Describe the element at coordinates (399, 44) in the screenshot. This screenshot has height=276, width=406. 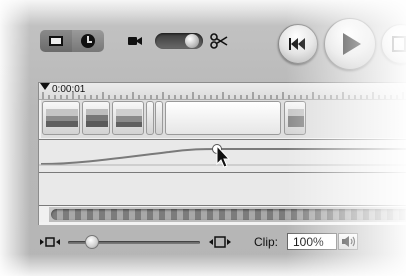
I see `fullscreen-play-icon` at that location.